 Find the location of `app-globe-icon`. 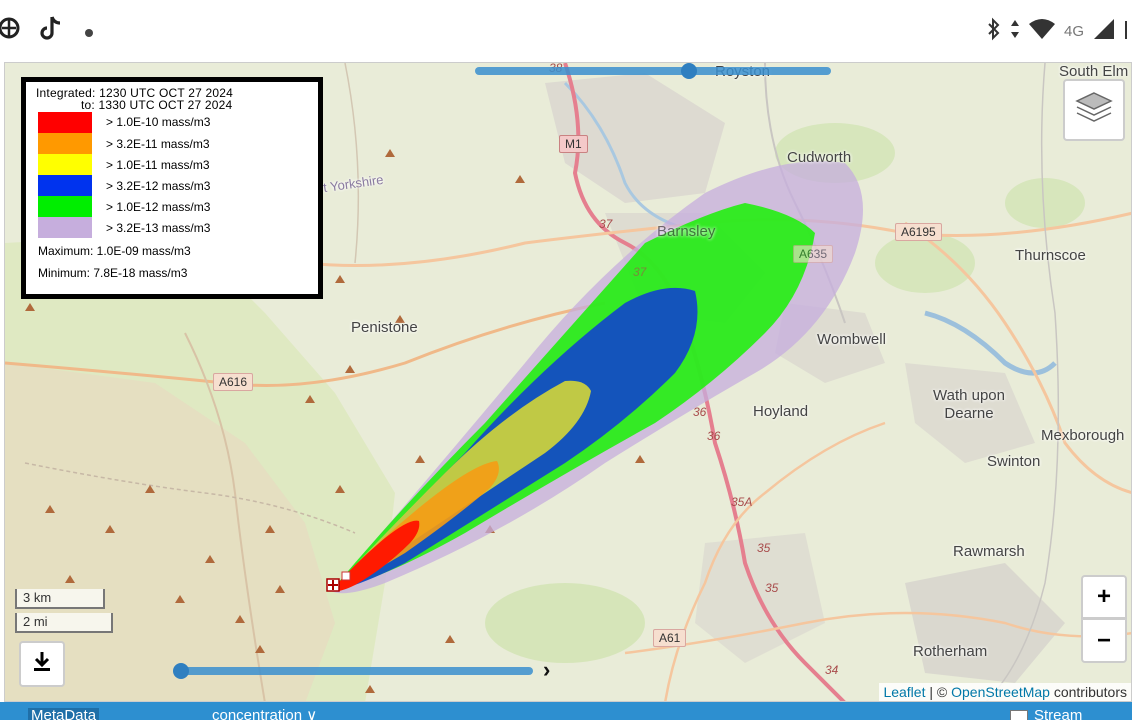

app-globe-icon is located at coordinates (11, 31).